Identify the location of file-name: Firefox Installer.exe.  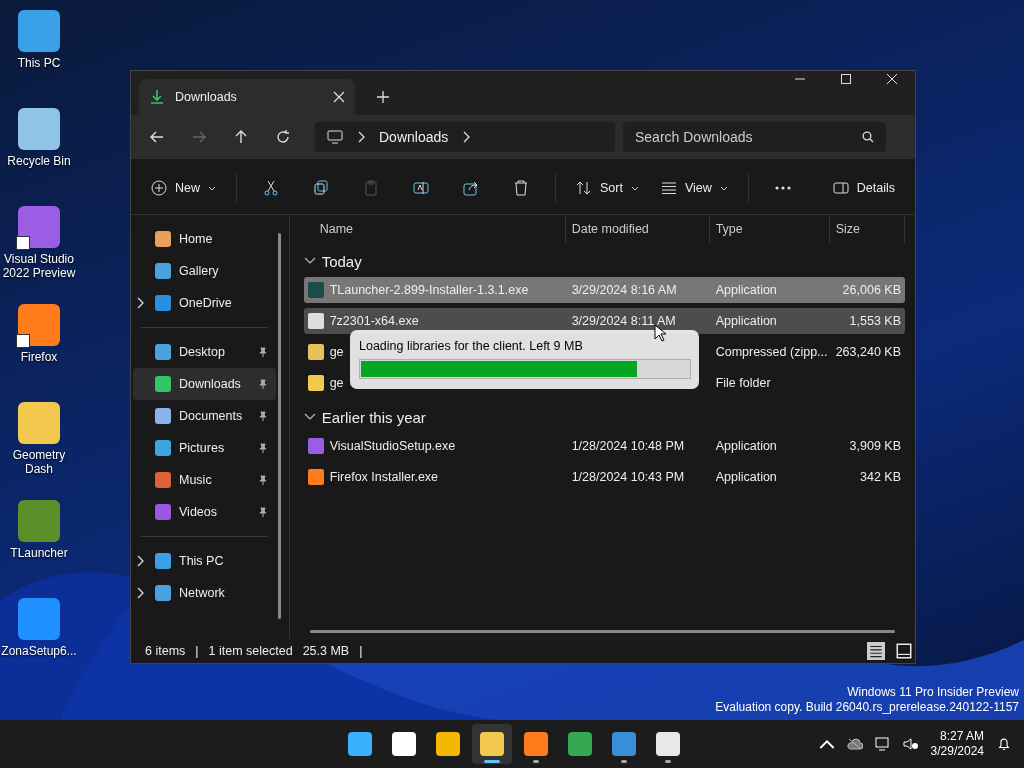
(384, 477).